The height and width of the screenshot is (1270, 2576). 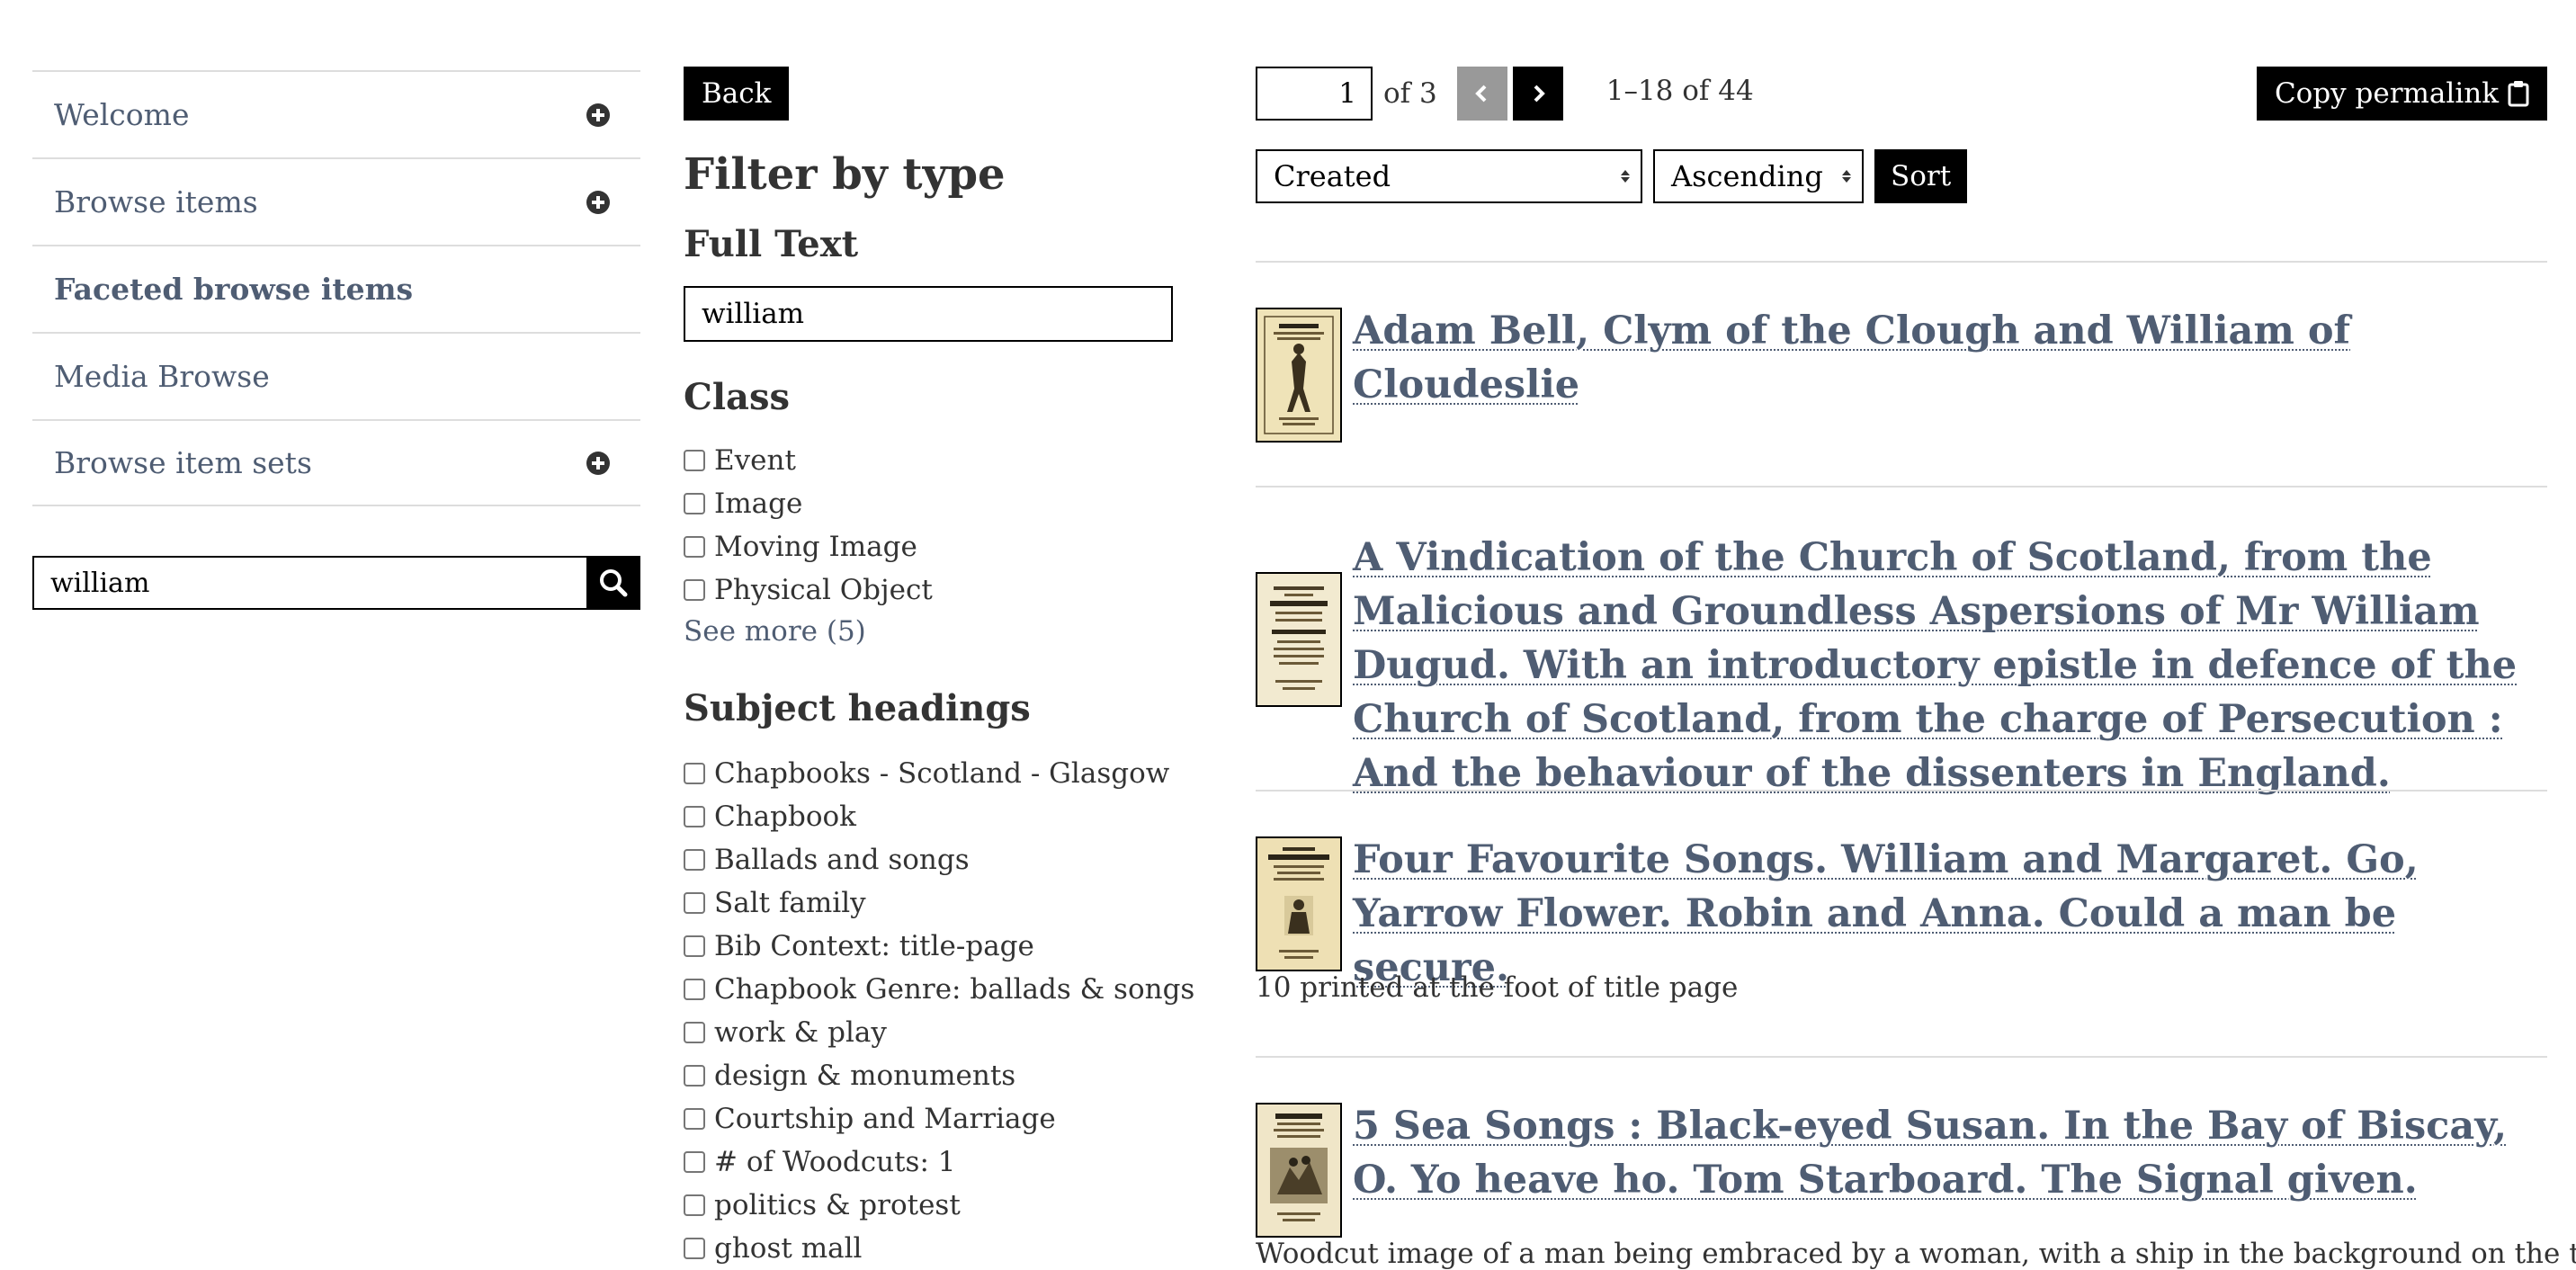 What do you see at coordinates (939, 903) in the screenshot?
I see `subject-option: Salt family` at bounding box center [939, 903].